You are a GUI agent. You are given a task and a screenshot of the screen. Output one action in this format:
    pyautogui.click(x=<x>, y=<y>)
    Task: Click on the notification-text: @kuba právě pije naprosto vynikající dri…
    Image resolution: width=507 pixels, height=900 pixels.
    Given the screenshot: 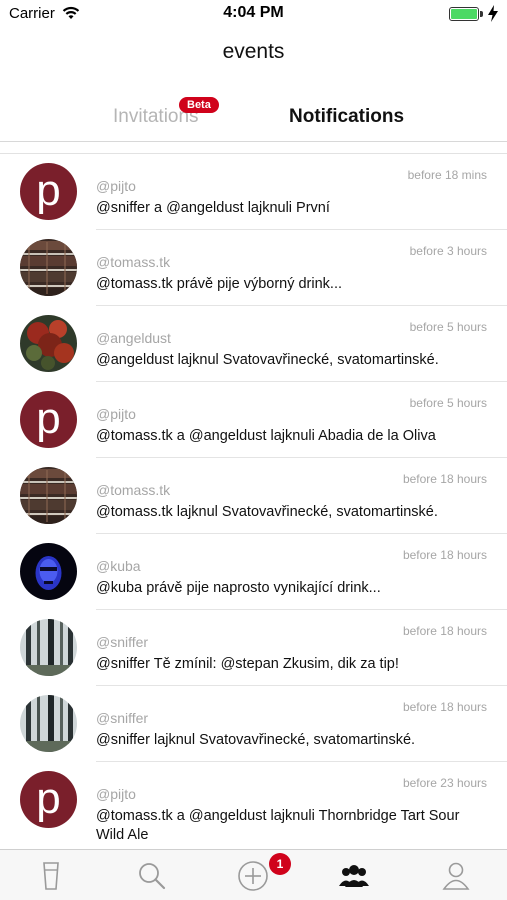 What is the action you would take?
    pyautogui.click(x=238, y=588)
    